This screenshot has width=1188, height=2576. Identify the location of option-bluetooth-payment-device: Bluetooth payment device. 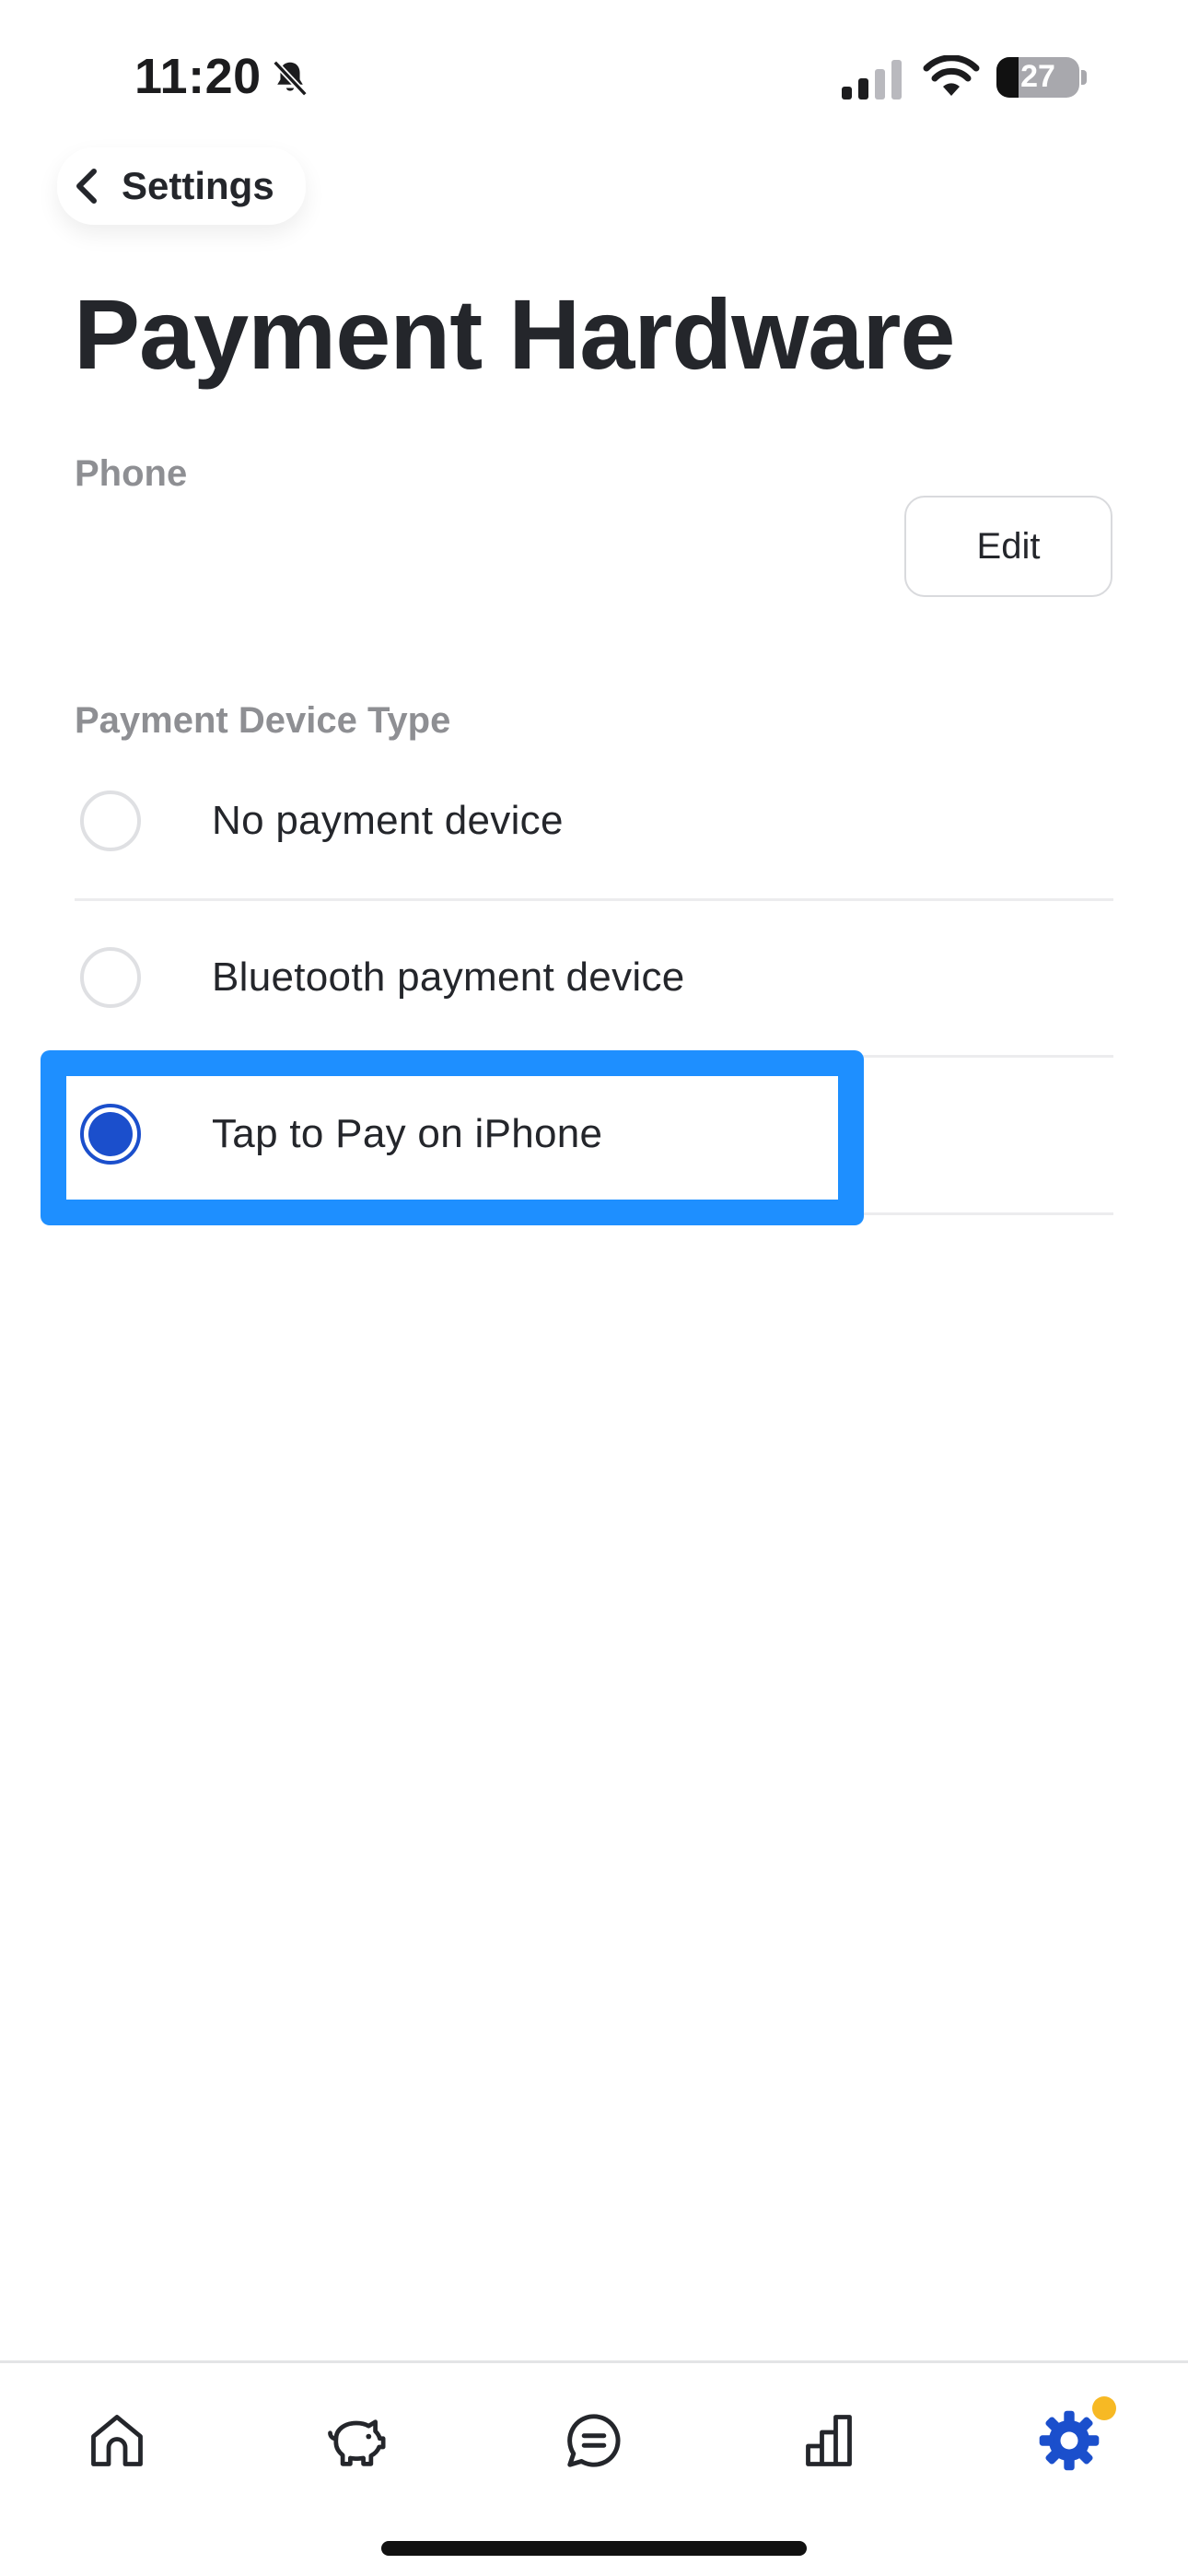
(594, 978).